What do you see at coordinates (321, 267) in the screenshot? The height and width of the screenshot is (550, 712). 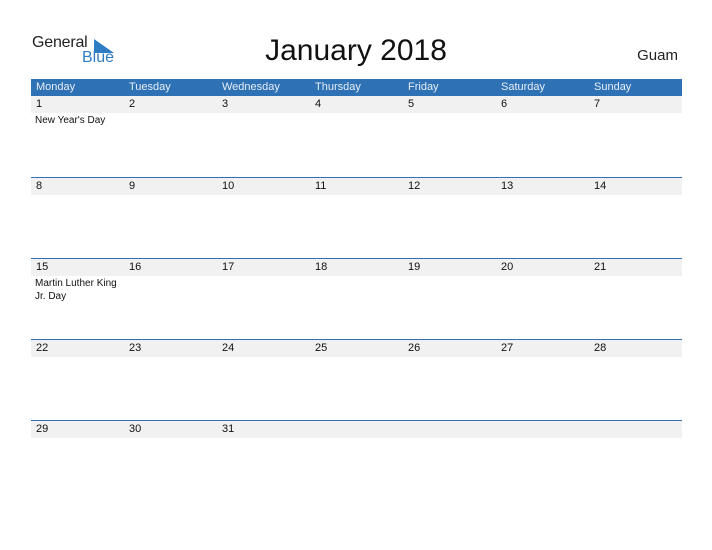 I see `day-number: 18` at bounding box center [321, 267].